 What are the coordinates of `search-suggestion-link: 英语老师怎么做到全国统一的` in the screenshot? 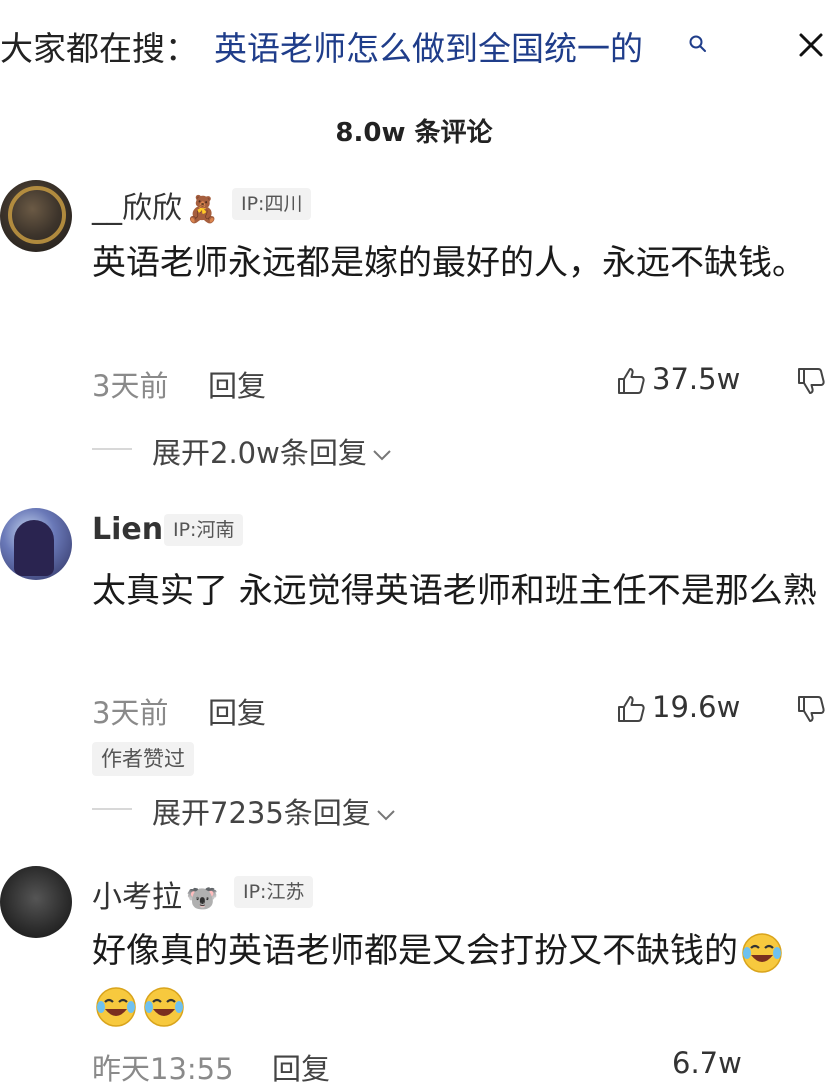 It's located at (428, 46).